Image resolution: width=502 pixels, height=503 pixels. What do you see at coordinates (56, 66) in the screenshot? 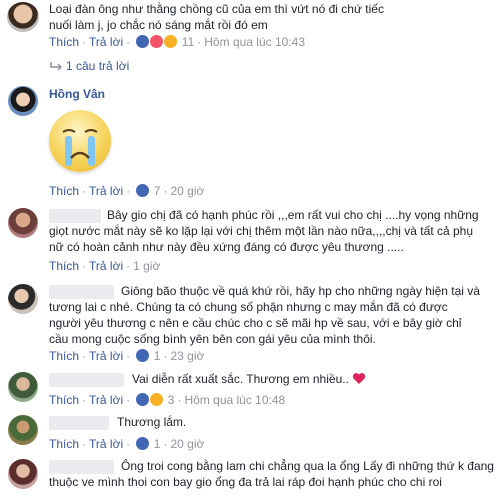
I see `reply-arrow-icon` at bounding box center [56, 66].